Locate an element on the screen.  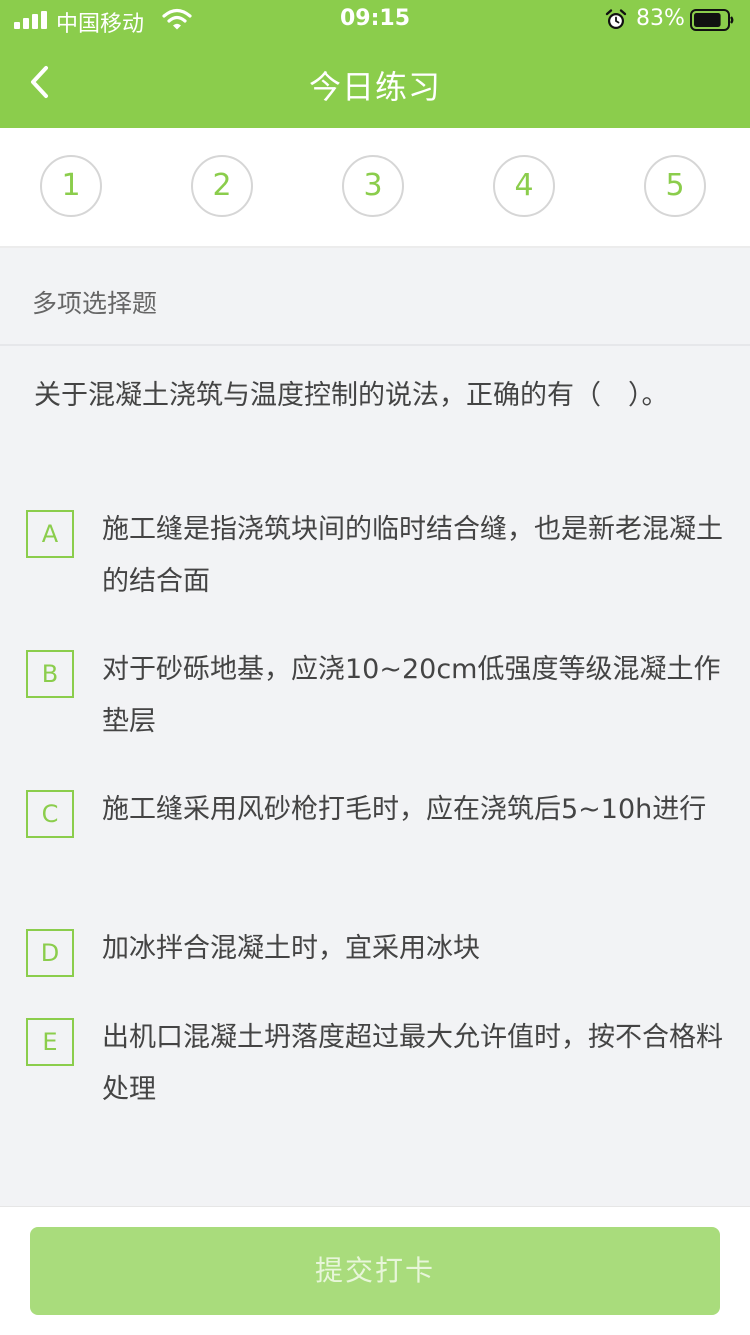
question-text: 关于混凝土浇筑与温度控制的说法，正确的有（ ）。 is located at coordinates (351, 395).